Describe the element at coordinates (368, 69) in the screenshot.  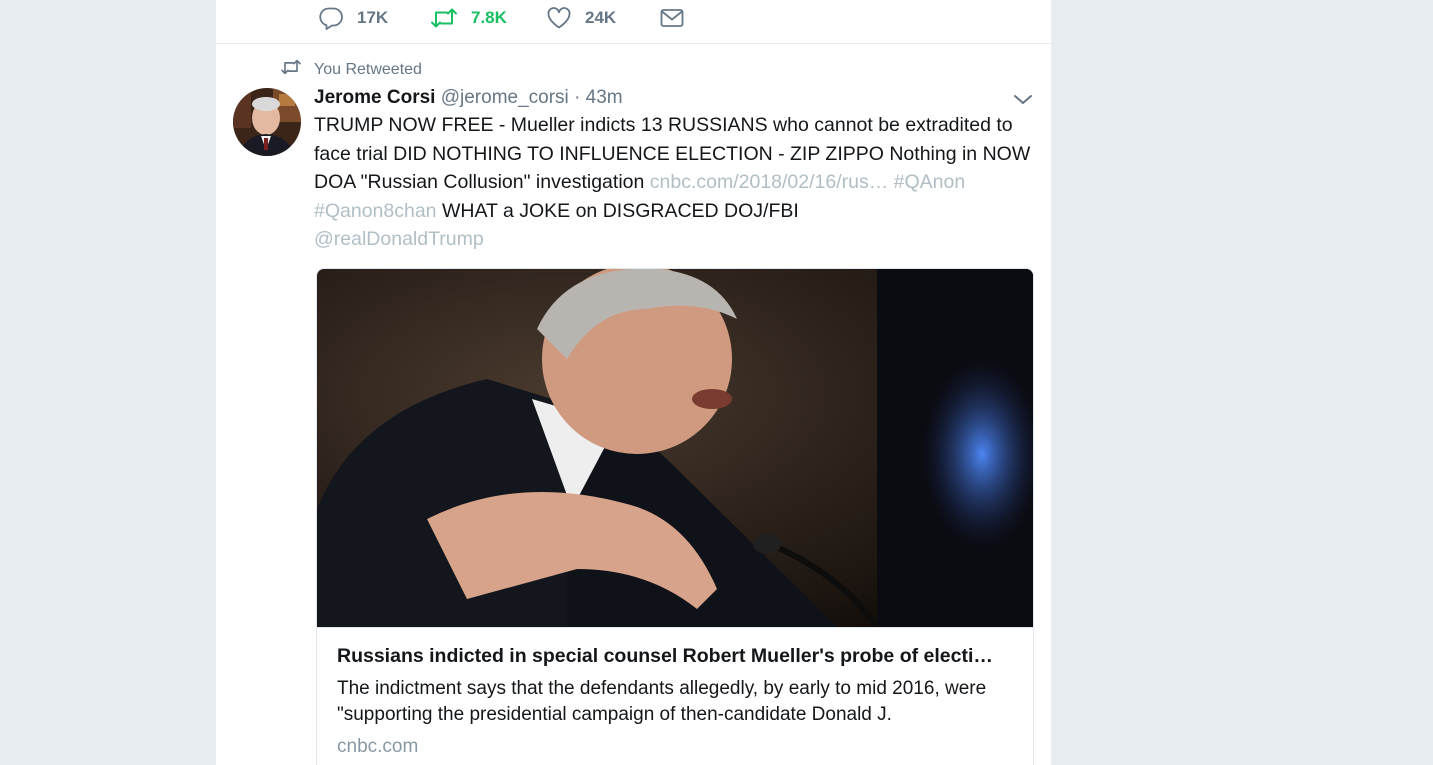
I see `retweet-context-label: You Retweeted` at that location.